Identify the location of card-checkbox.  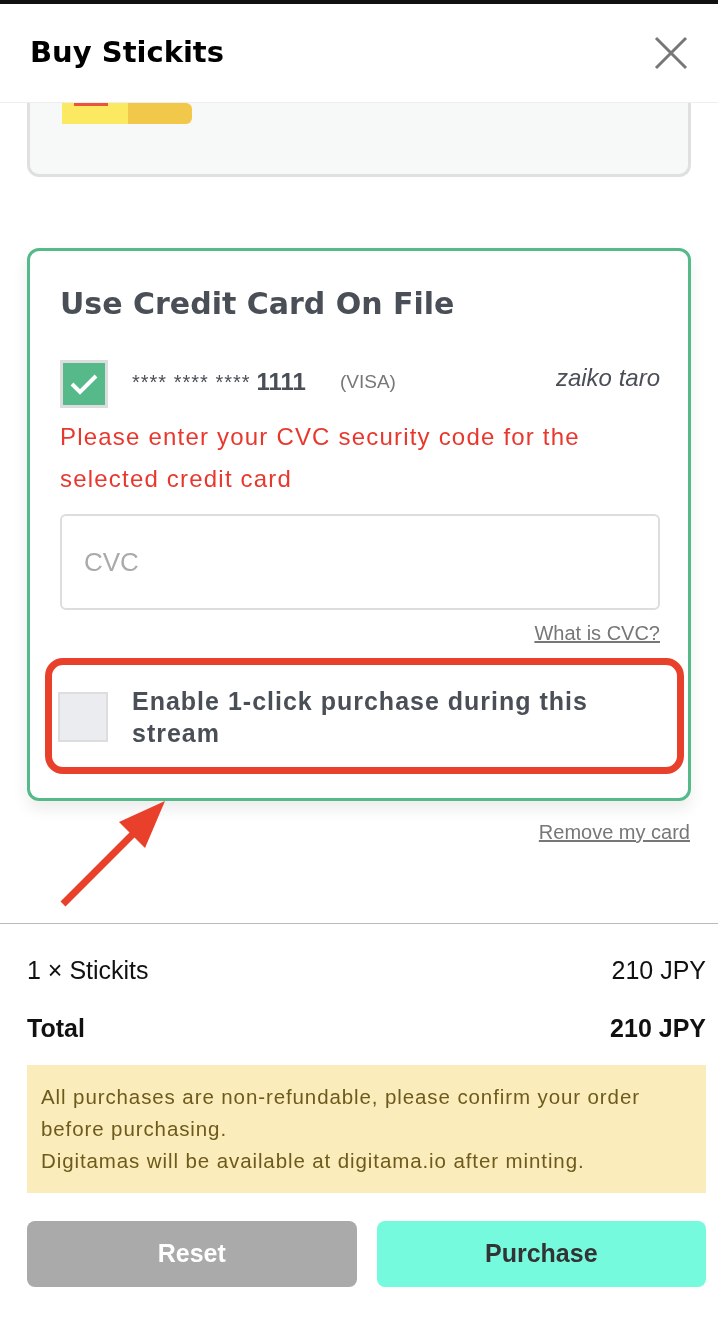
(84, 384).